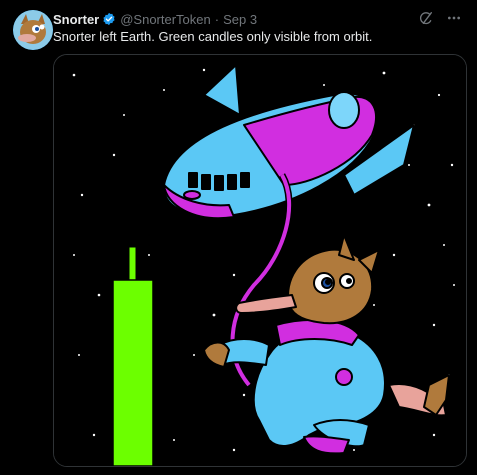  What do you see at coordinates (426, 18) in the screenshot?
I see `grok-icon` at bounding box center [426, 18].